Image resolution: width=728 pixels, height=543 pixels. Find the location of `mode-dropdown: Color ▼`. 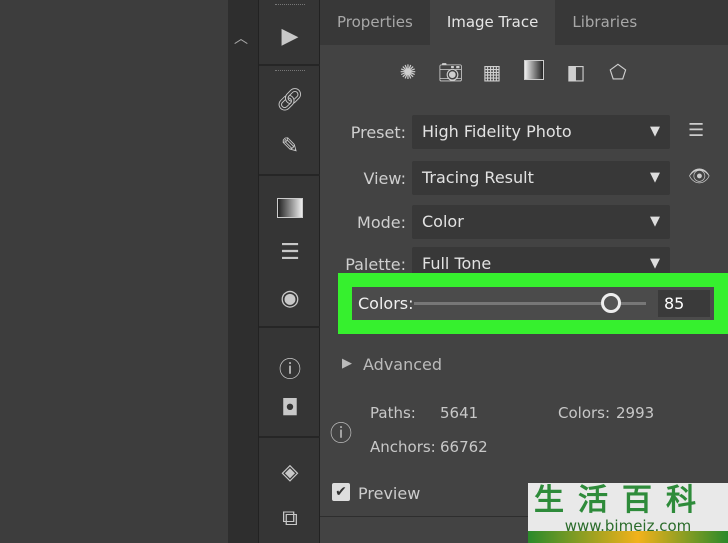

mode-dropdown: Color ▼ is located at coordinates (541, 222).